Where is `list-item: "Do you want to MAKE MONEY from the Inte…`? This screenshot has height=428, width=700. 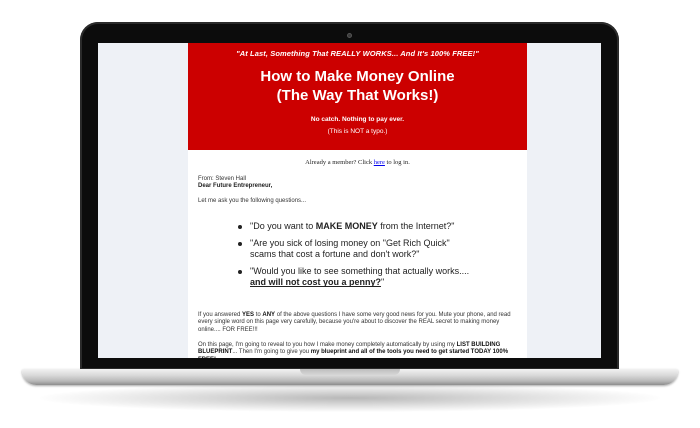
list-item: "Do you want to MAKE MONEY from the Inte… is located at coordinates (356, 227).